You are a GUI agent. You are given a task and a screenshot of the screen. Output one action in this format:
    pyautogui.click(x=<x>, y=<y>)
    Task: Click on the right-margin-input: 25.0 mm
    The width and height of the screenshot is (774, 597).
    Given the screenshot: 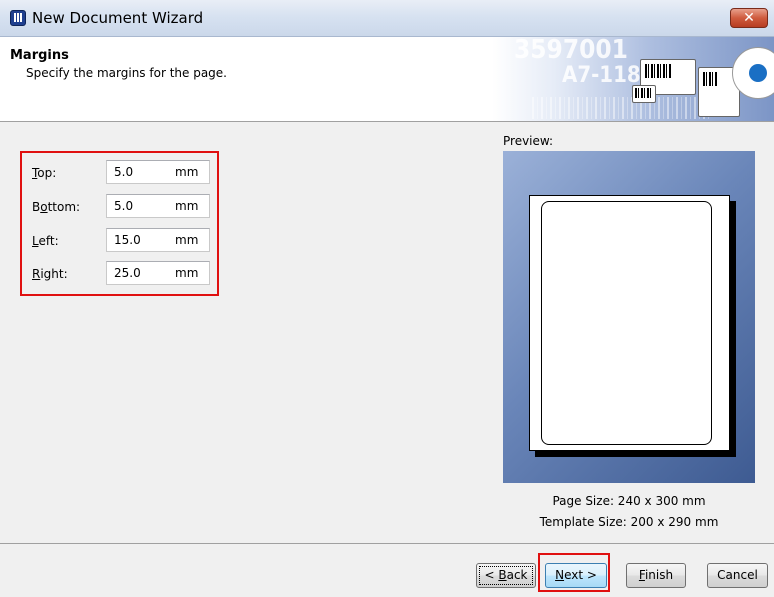 What is the action you would take?
    pyautogui.click(x=158, y=273)
    